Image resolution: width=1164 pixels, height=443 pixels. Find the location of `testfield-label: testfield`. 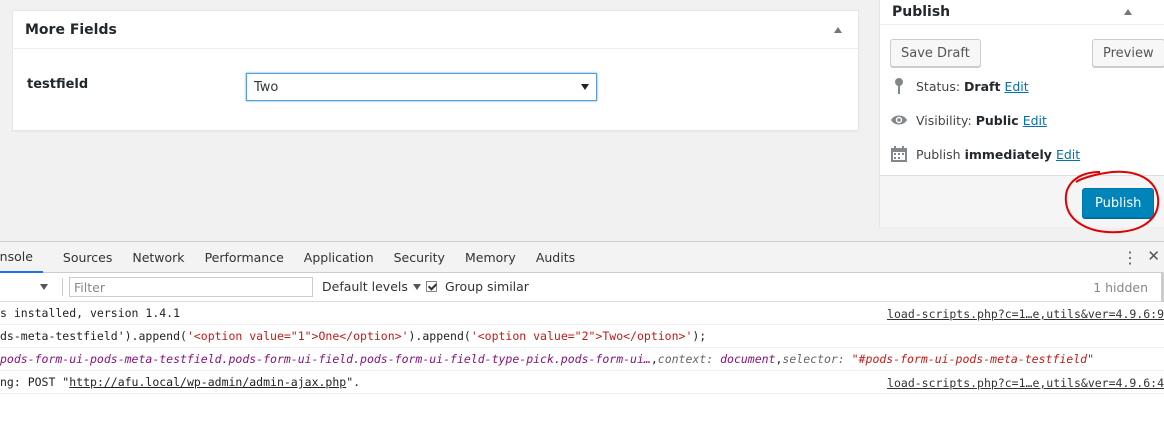

testfield-label: testfield is located at coordinates (58, 84).